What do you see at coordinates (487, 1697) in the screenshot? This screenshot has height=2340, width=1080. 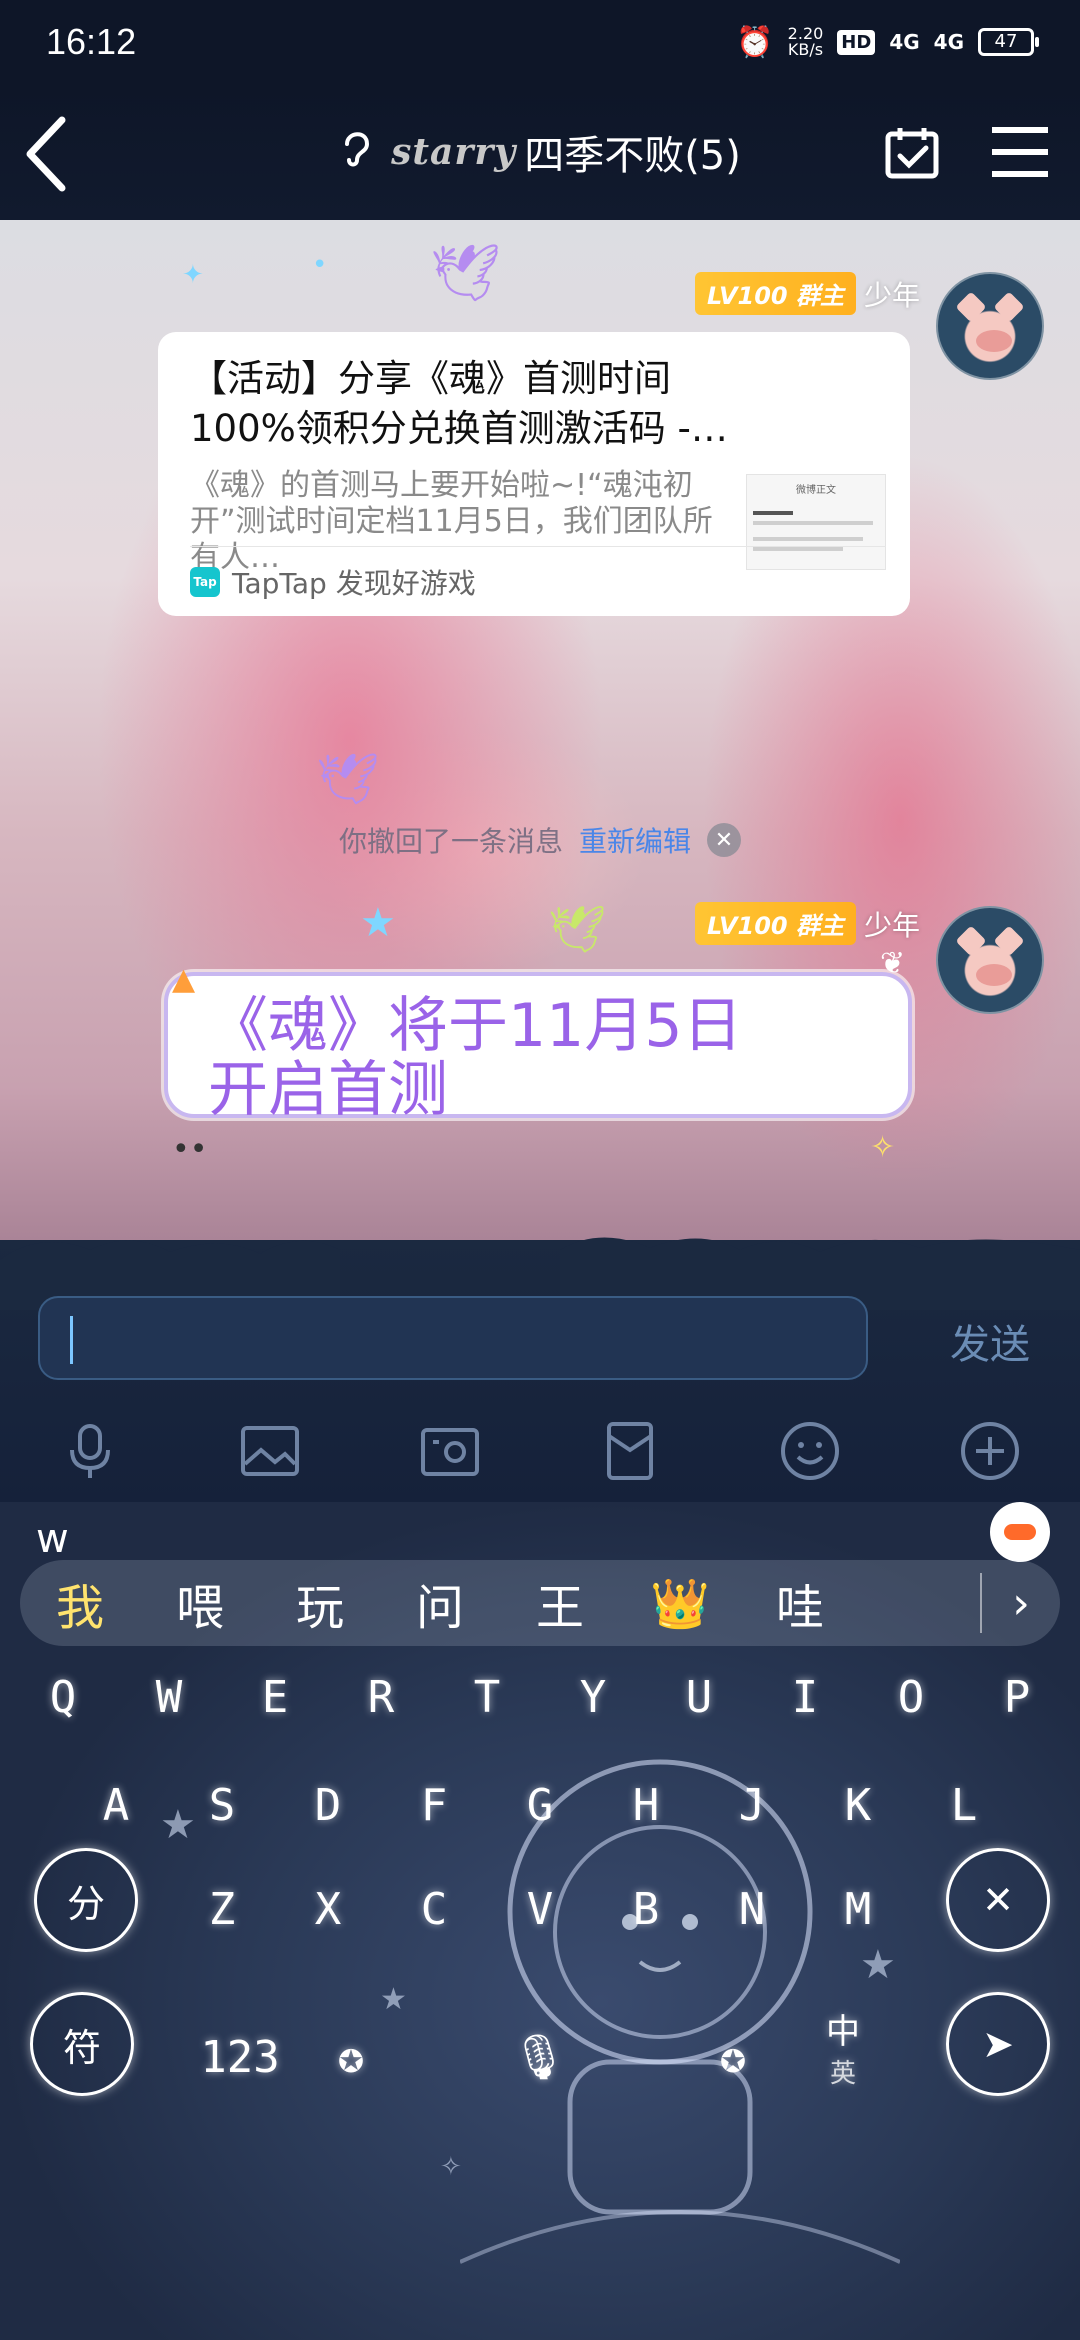 I see `key: T` at bounding box center [487, 1697].